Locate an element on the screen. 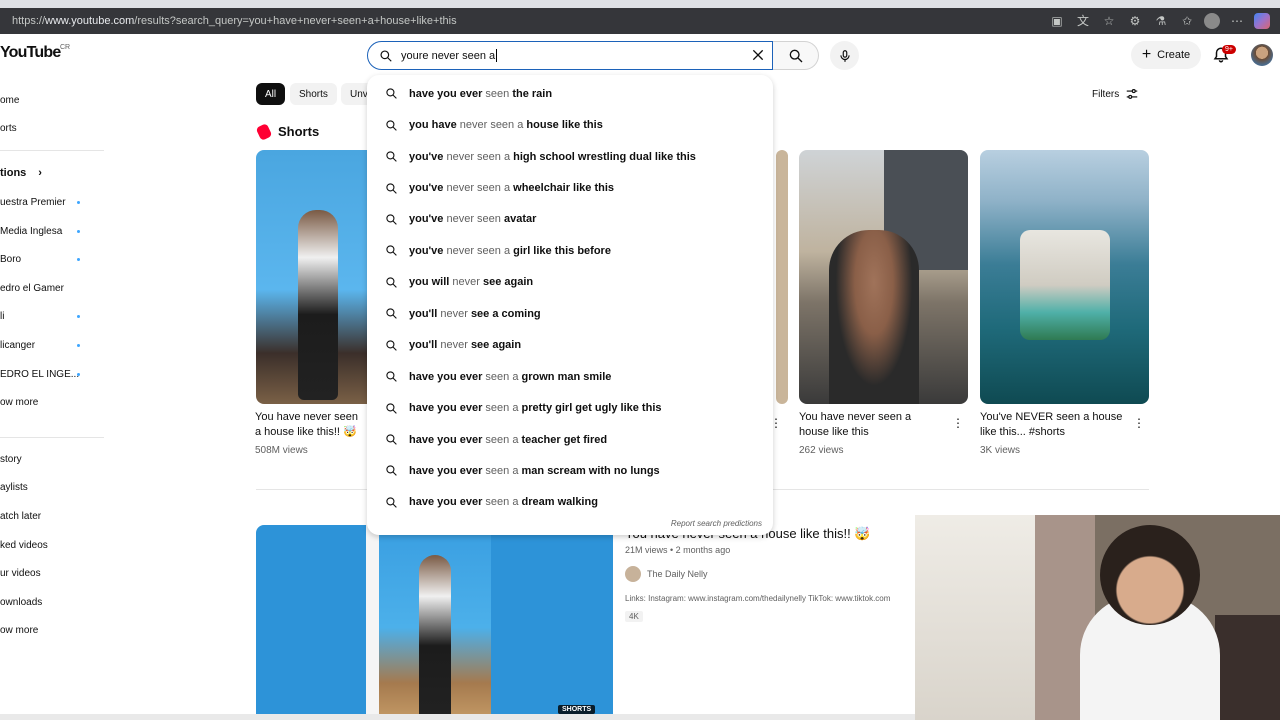  logo-text: YouTube is located at coordinates (30, 52).